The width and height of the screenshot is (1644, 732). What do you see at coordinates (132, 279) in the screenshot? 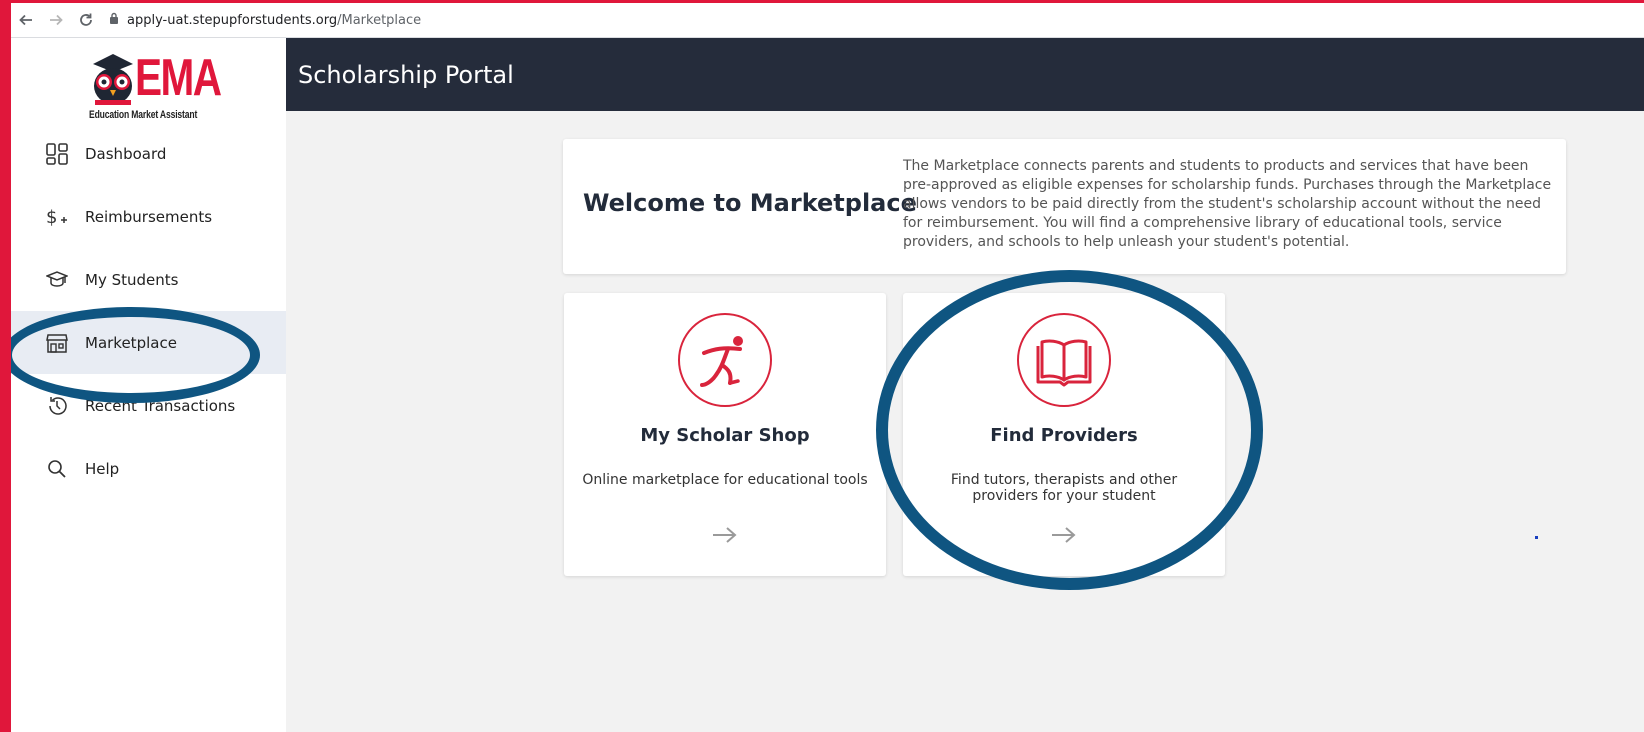
I see `sidebar-item-label: My Students` at bounding box center [132, 279].